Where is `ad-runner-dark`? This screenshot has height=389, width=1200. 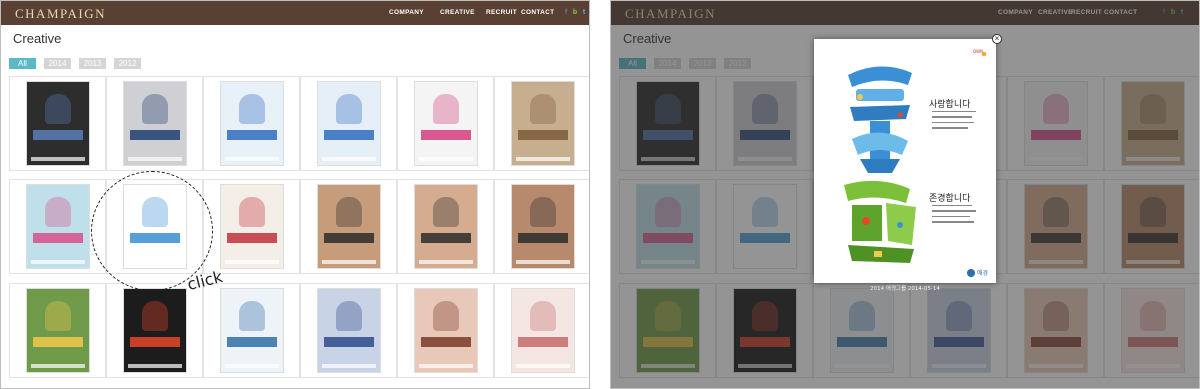 ad-runner-dark is located at coordinates (154, 330).